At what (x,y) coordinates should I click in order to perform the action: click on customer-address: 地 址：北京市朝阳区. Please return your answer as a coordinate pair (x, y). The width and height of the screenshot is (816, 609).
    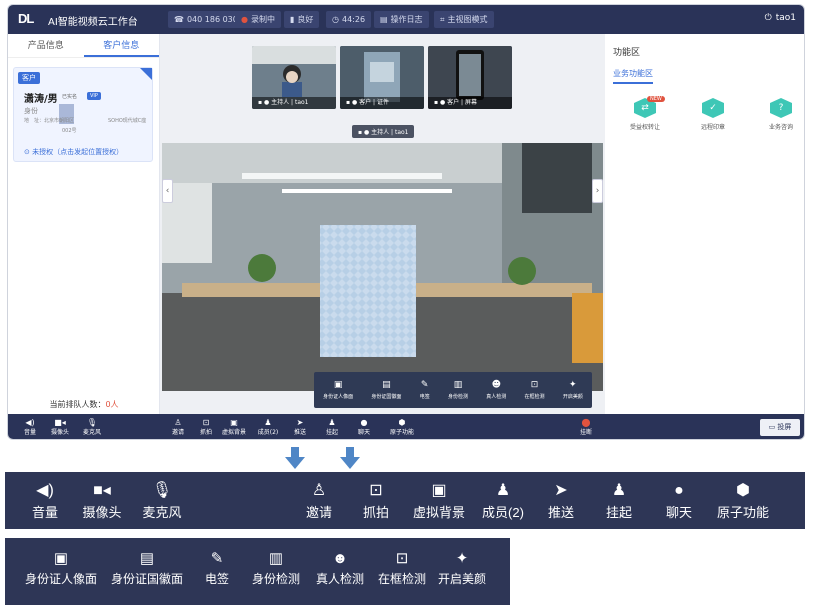
    Looking at the image, I should click on (49, 121).